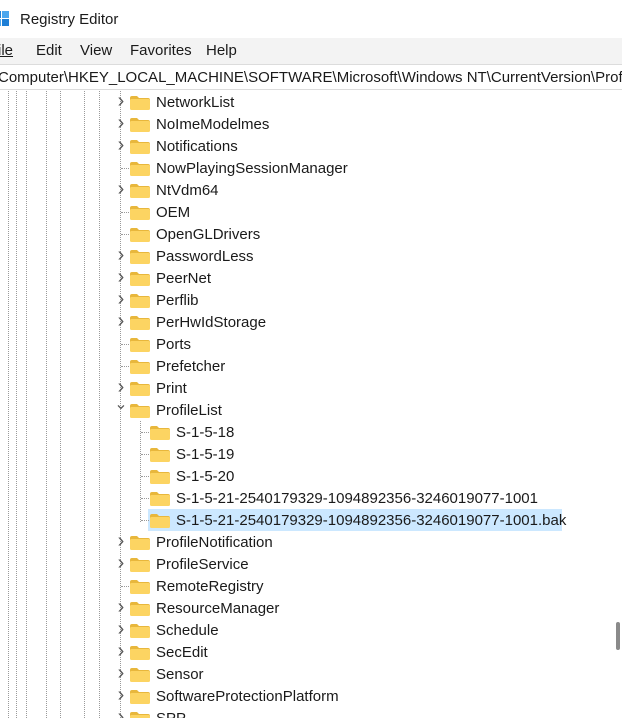  Describe the element at coordinates (303, 652) in the screenshot. I see `tree-key-row: › SecEdit` at that location.